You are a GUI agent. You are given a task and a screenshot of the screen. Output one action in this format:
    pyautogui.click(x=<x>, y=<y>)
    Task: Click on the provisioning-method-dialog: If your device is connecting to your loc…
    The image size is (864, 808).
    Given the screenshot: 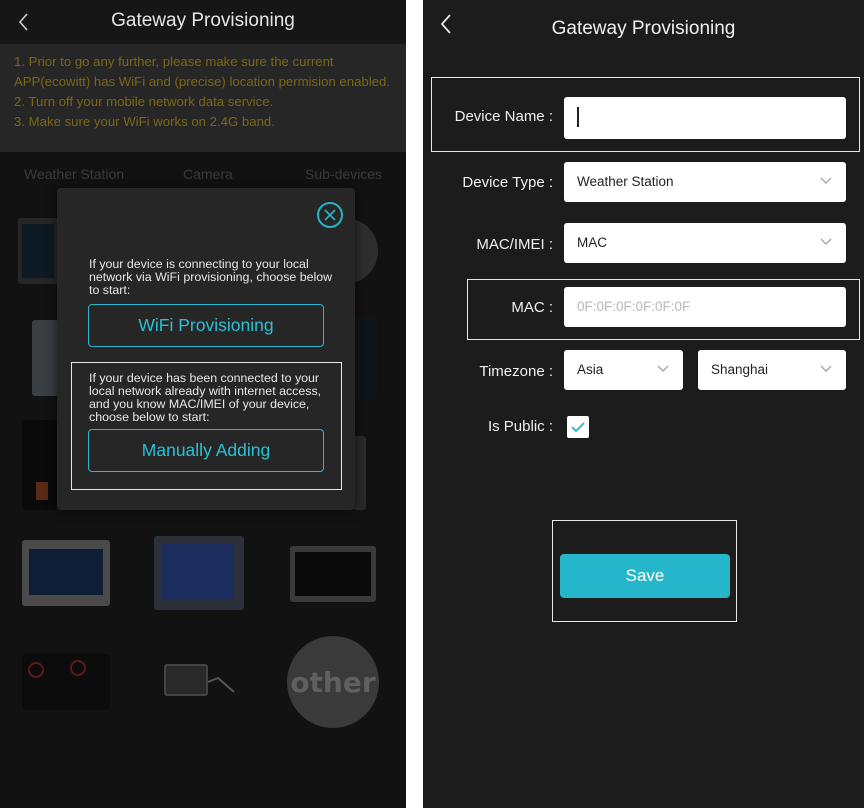 What is the action you would take?
    pyautogui.click(x=206, y=349)
    